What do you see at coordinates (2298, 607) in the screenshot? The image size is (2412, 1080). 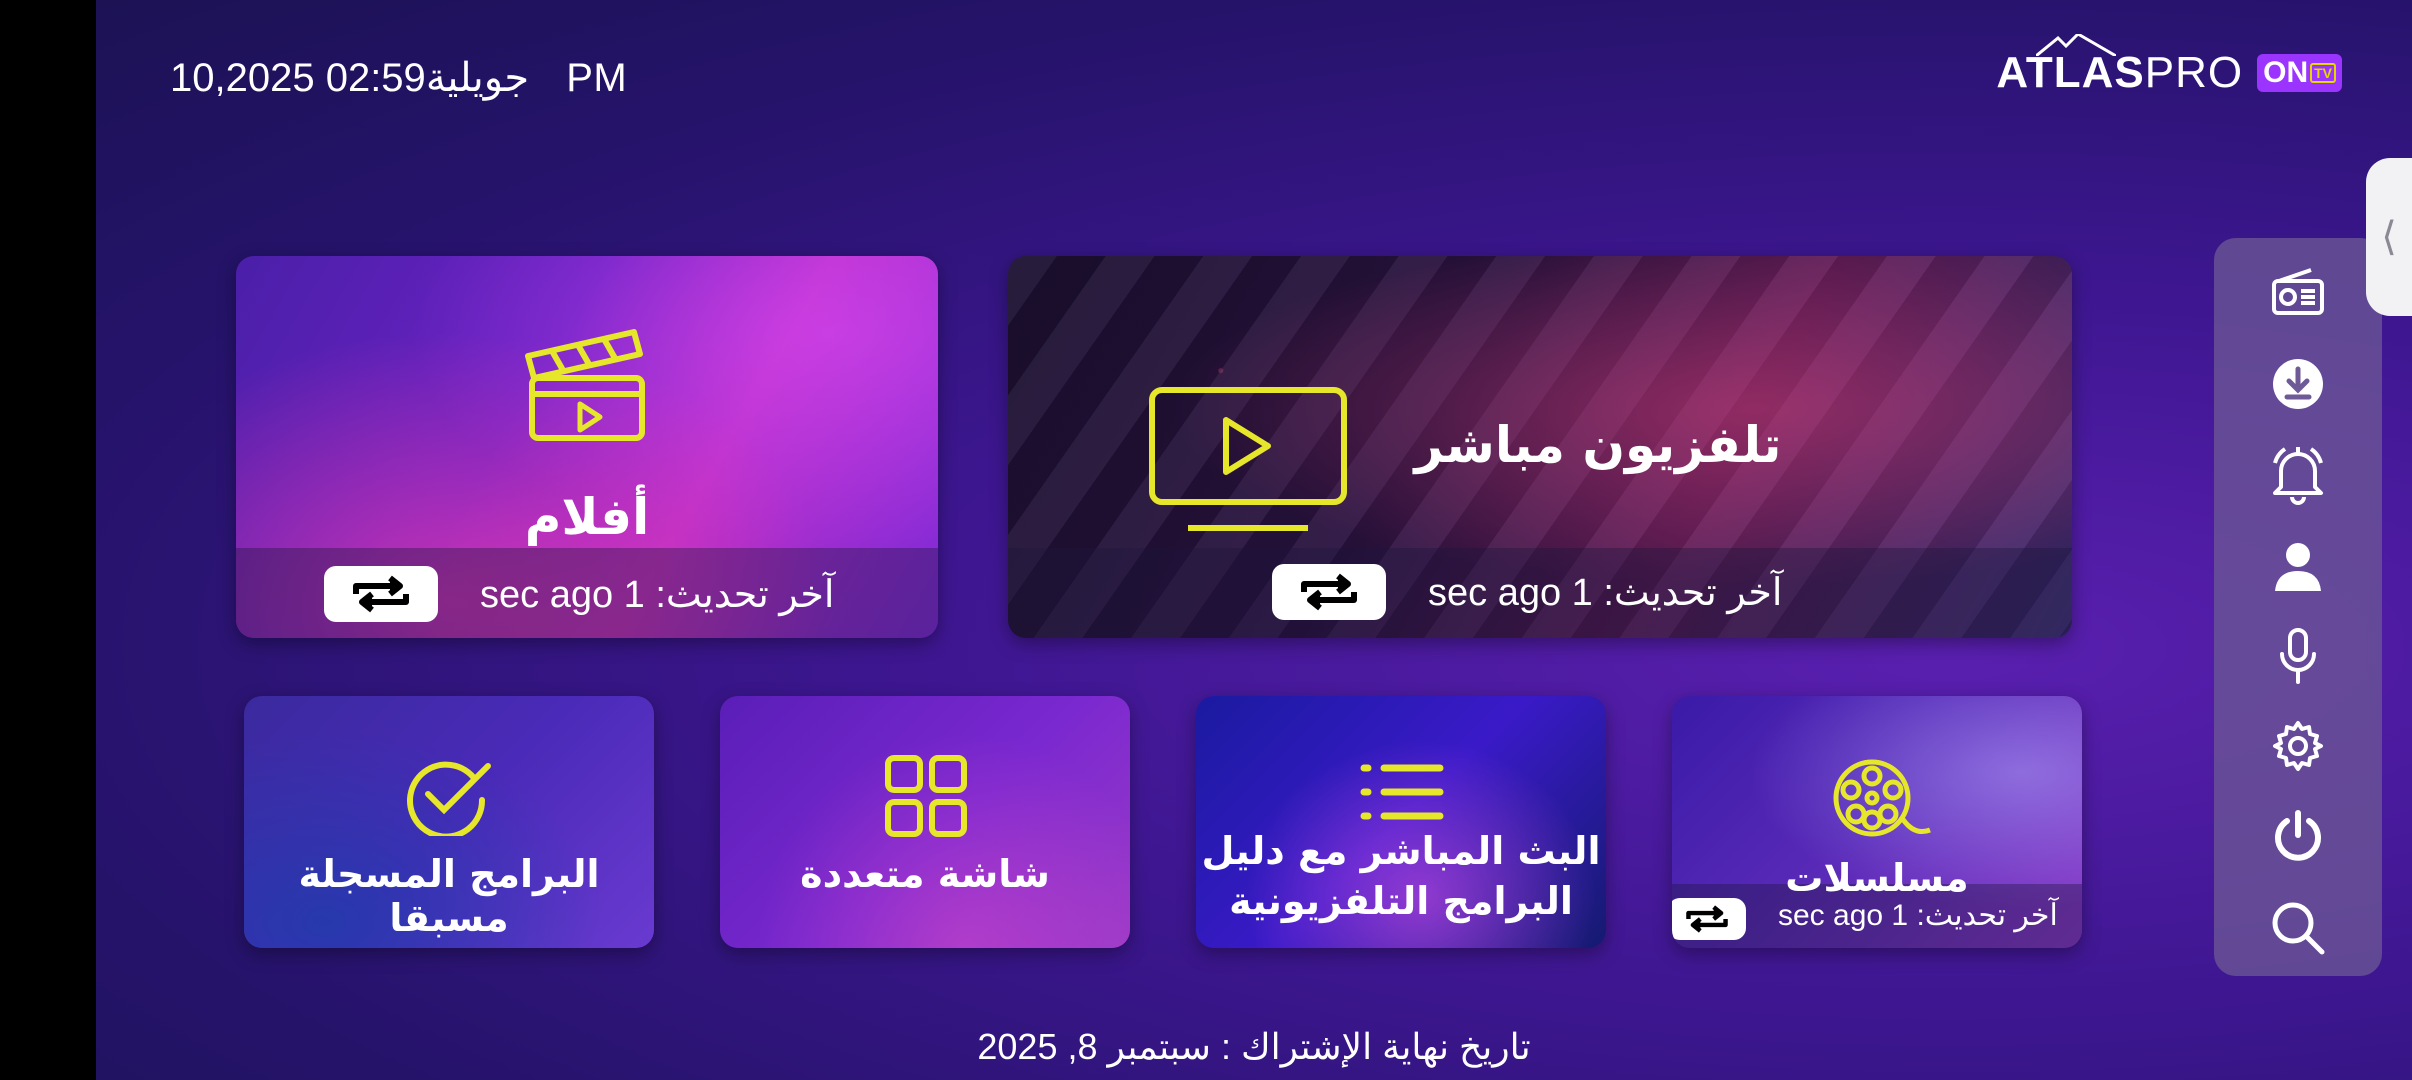 I see `sidebar` at bounding box center [2298, 607].